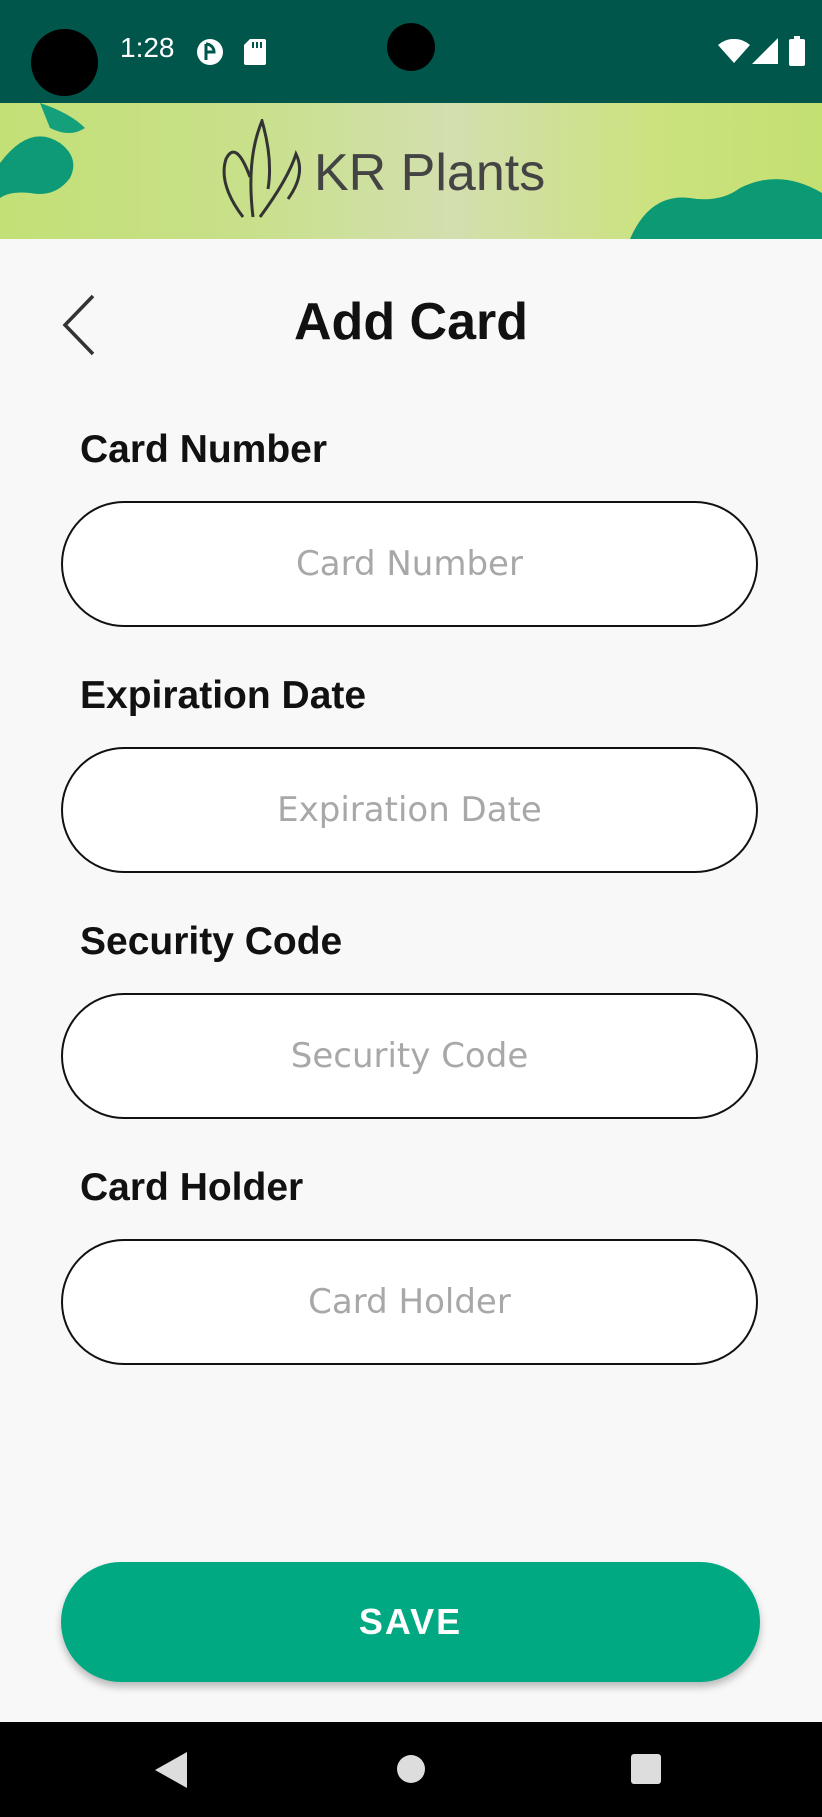 This screenshot has width=822, height=1817. I want to click on battery-icon, so click(797, 51).